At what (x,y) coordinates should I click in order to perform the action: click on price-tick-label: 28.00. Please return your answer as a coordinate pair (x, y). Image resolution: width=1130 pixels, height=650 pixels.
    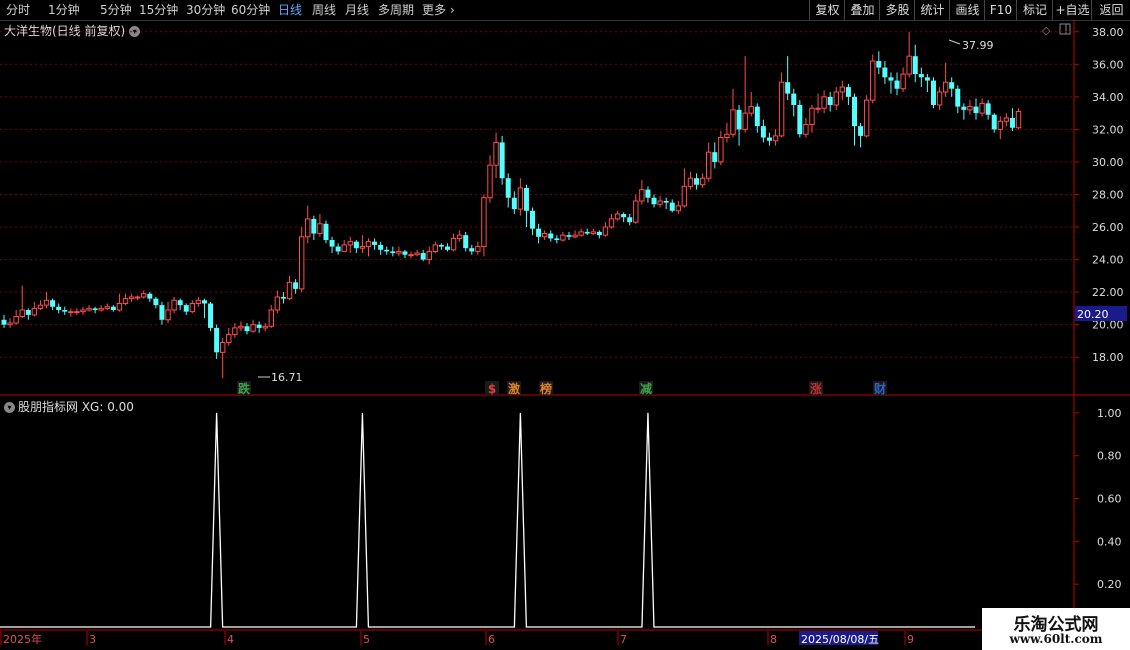
    Looking at the image, I should click on (1108, 194).